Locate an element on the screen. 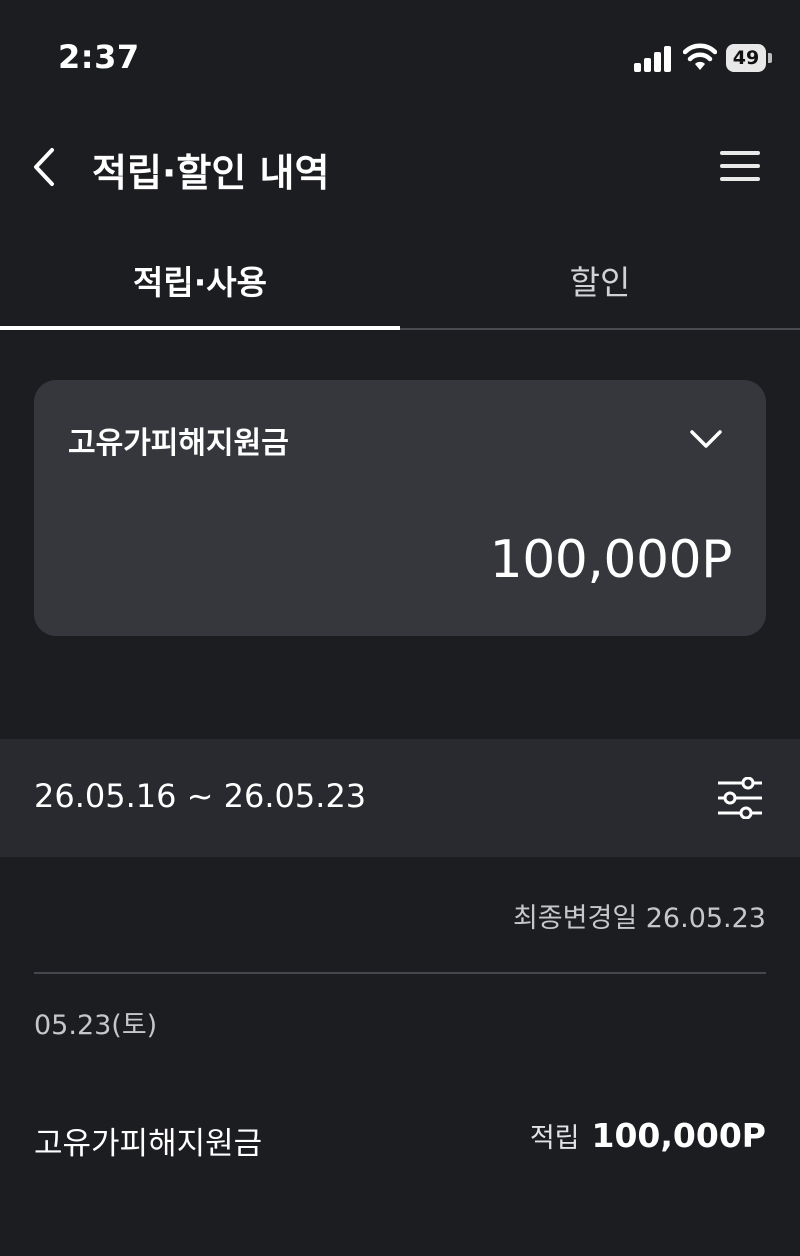 This screenshot has width=800, height=1256. history-date-label: 05.23(토) is located at coordinates (96, 1025).